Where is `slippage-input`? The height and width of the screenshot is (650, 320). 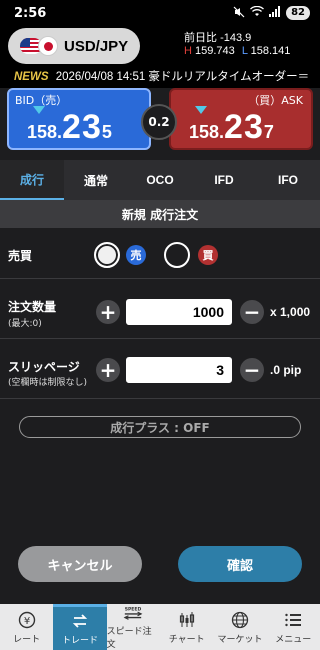
slippage-input is located at coordinates (179, 370).